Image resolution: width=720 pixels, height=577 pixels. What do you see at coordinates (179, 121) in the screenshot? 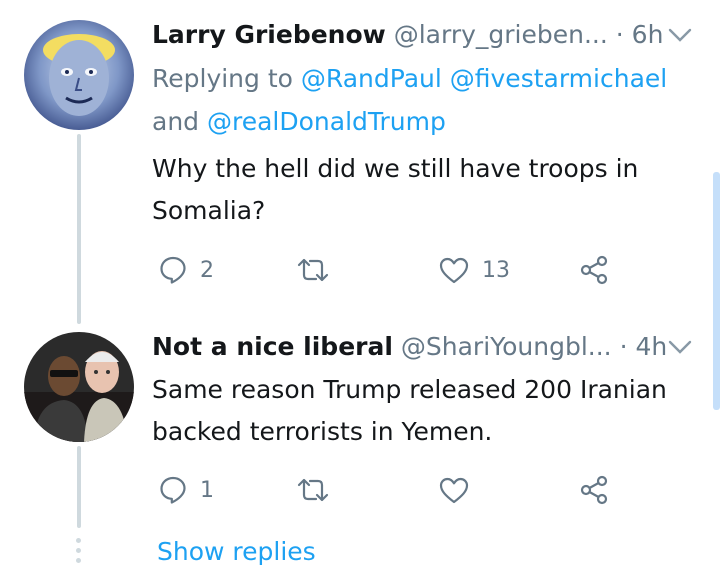
I see `replying-to-joiner: and` at bounding box center [179, 121].